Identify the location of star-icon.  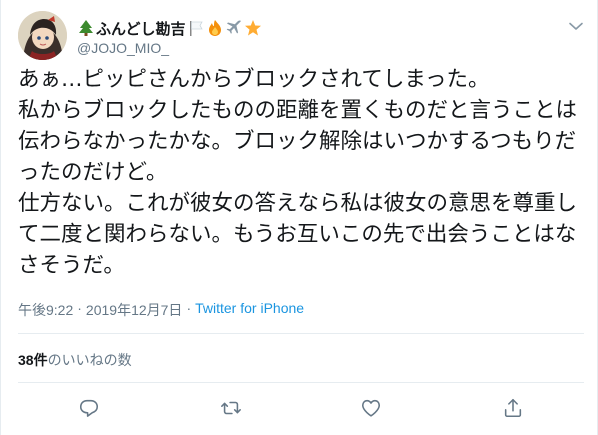
(252, 28).